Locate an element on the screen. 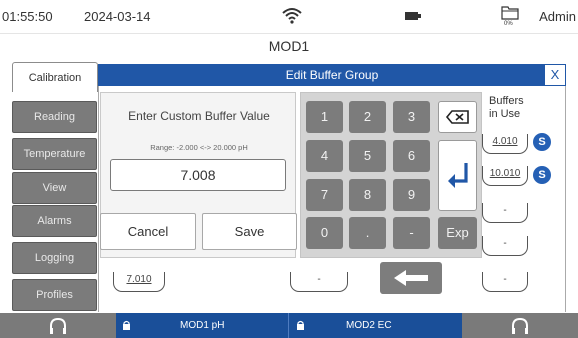 This screenshot has width=578, height=338. clock: 01:55:50 is located at coordinates (27, 16).